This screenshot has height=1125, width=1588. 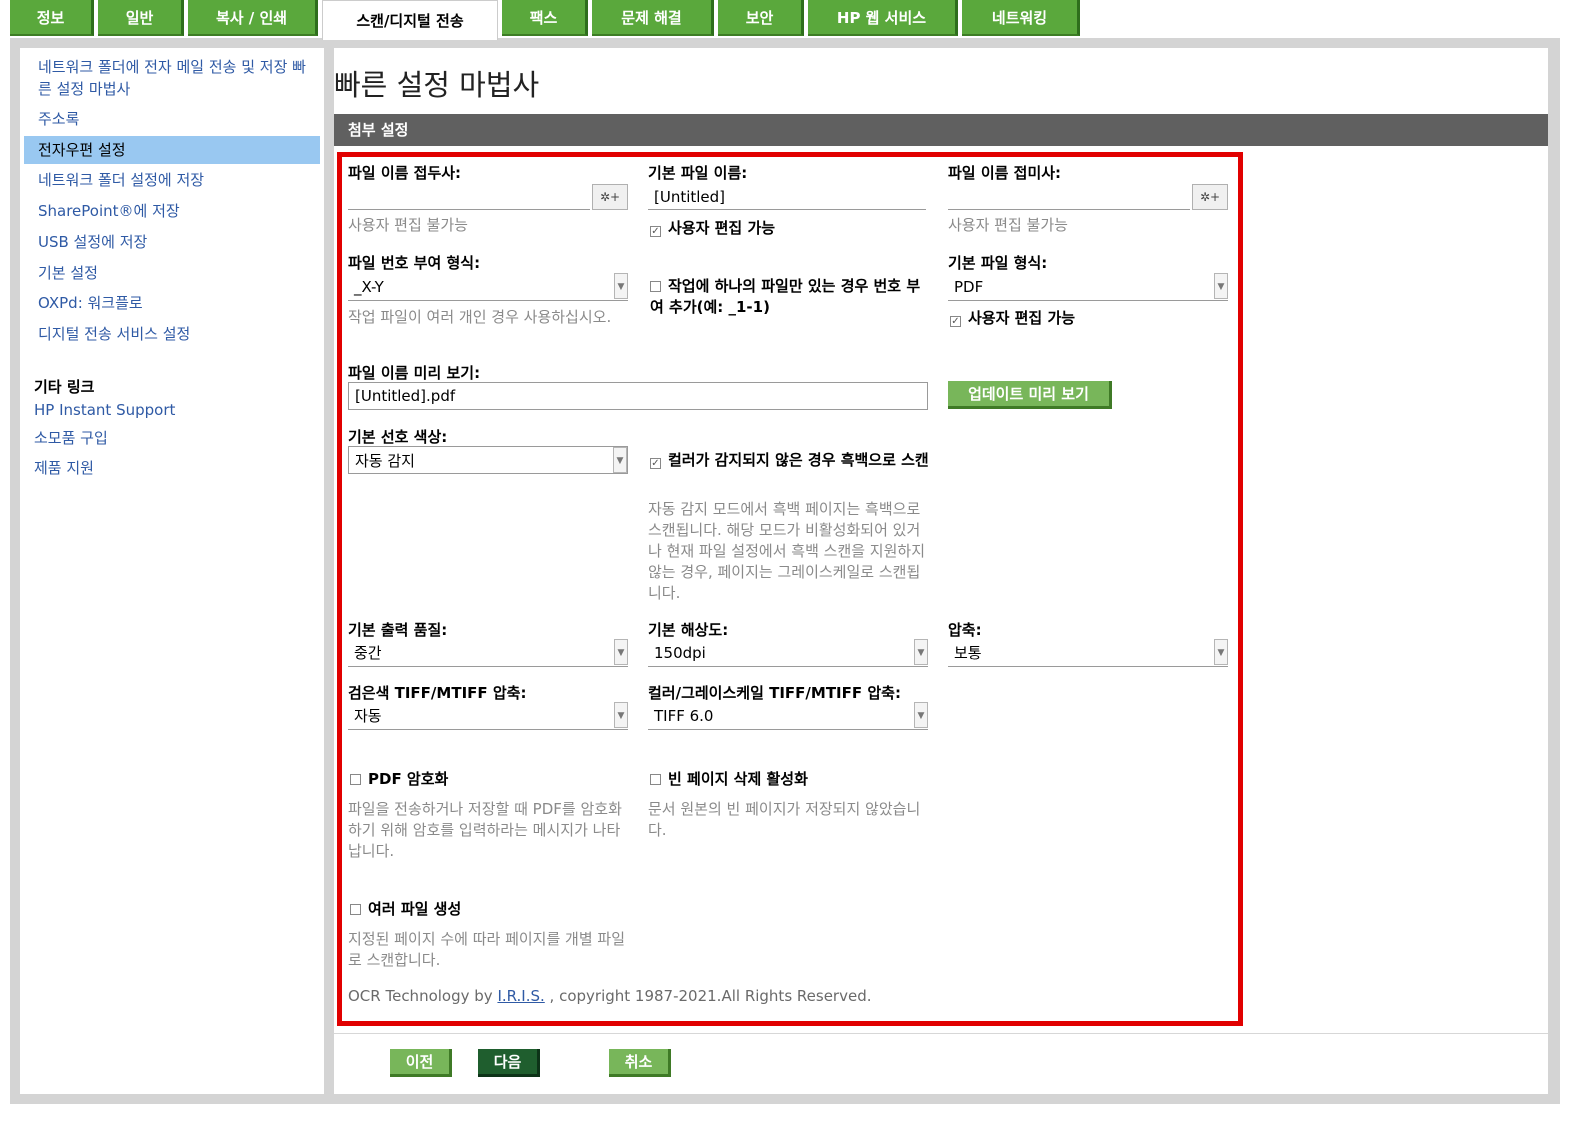 I want to click on link-hp-instant-support: HP Instant Support, so click(x=104, y=410).